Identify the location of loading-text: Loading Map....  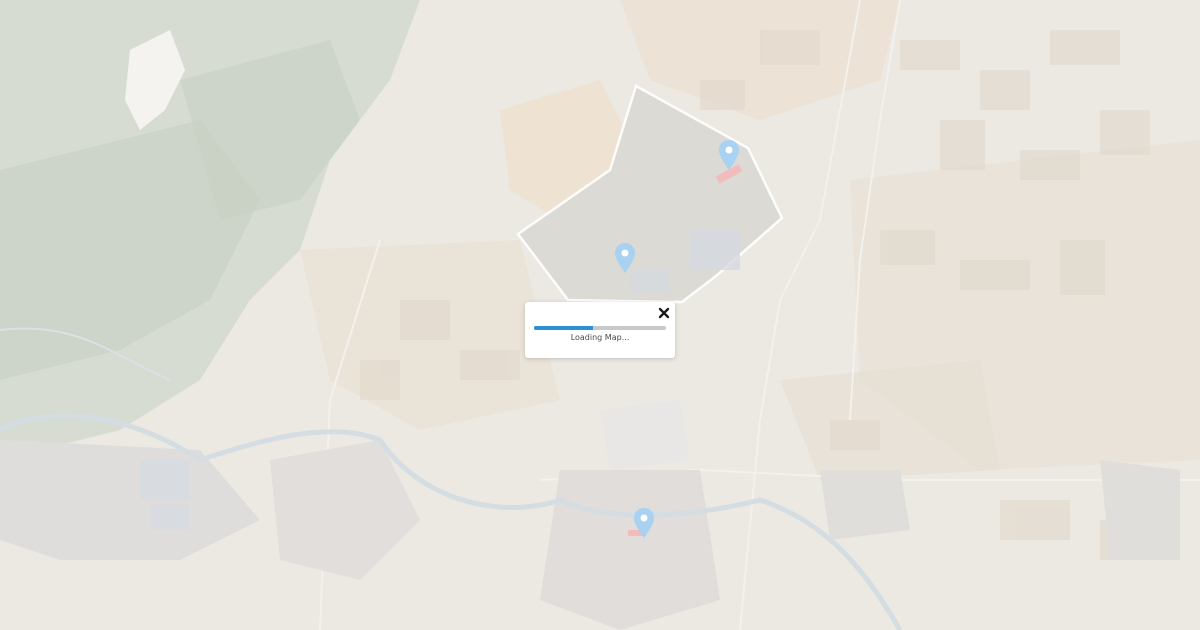
(600, 337).